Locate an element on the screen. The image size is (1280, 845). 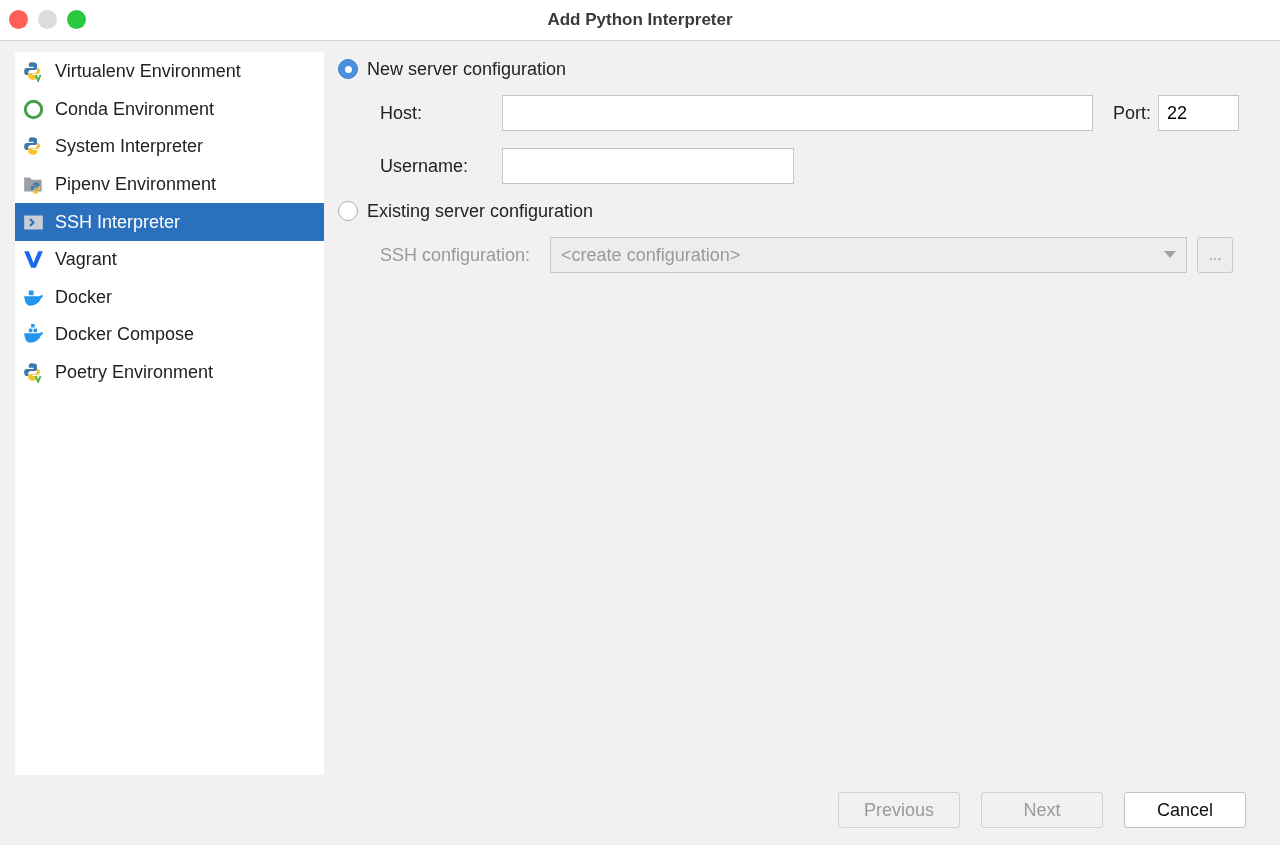
field-label: Port: is located at coordinates (1132, 113).